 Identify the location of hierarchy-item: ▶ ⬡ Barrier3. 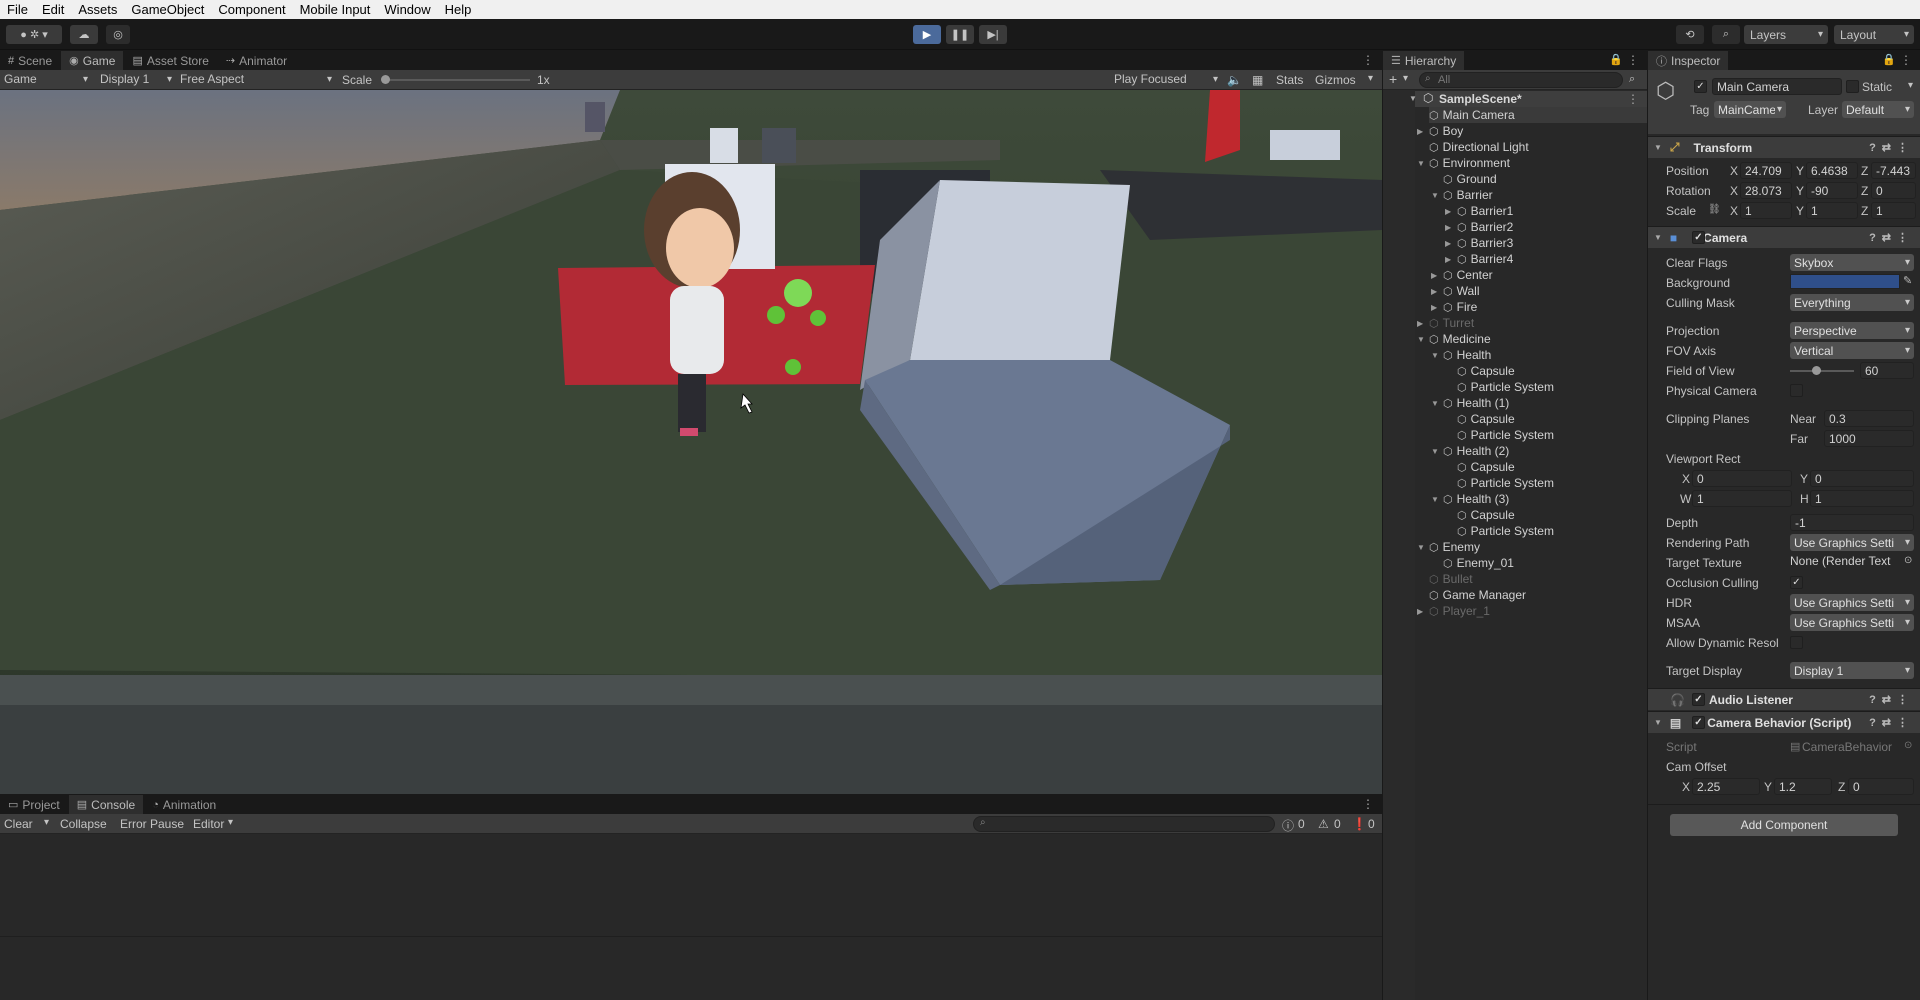
(1546, 243).